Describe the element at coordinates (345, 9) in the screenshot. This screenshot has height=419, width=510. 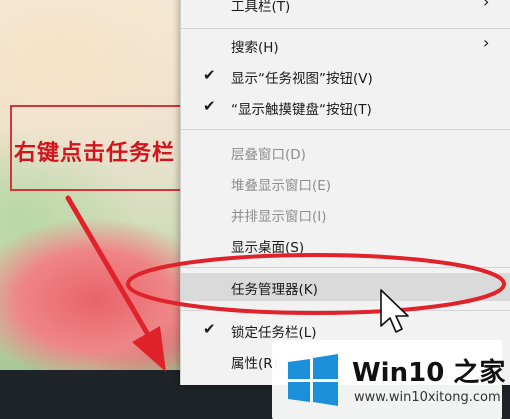
I see `menu-item-toolbars: 工具栏(T) ›` at that location.